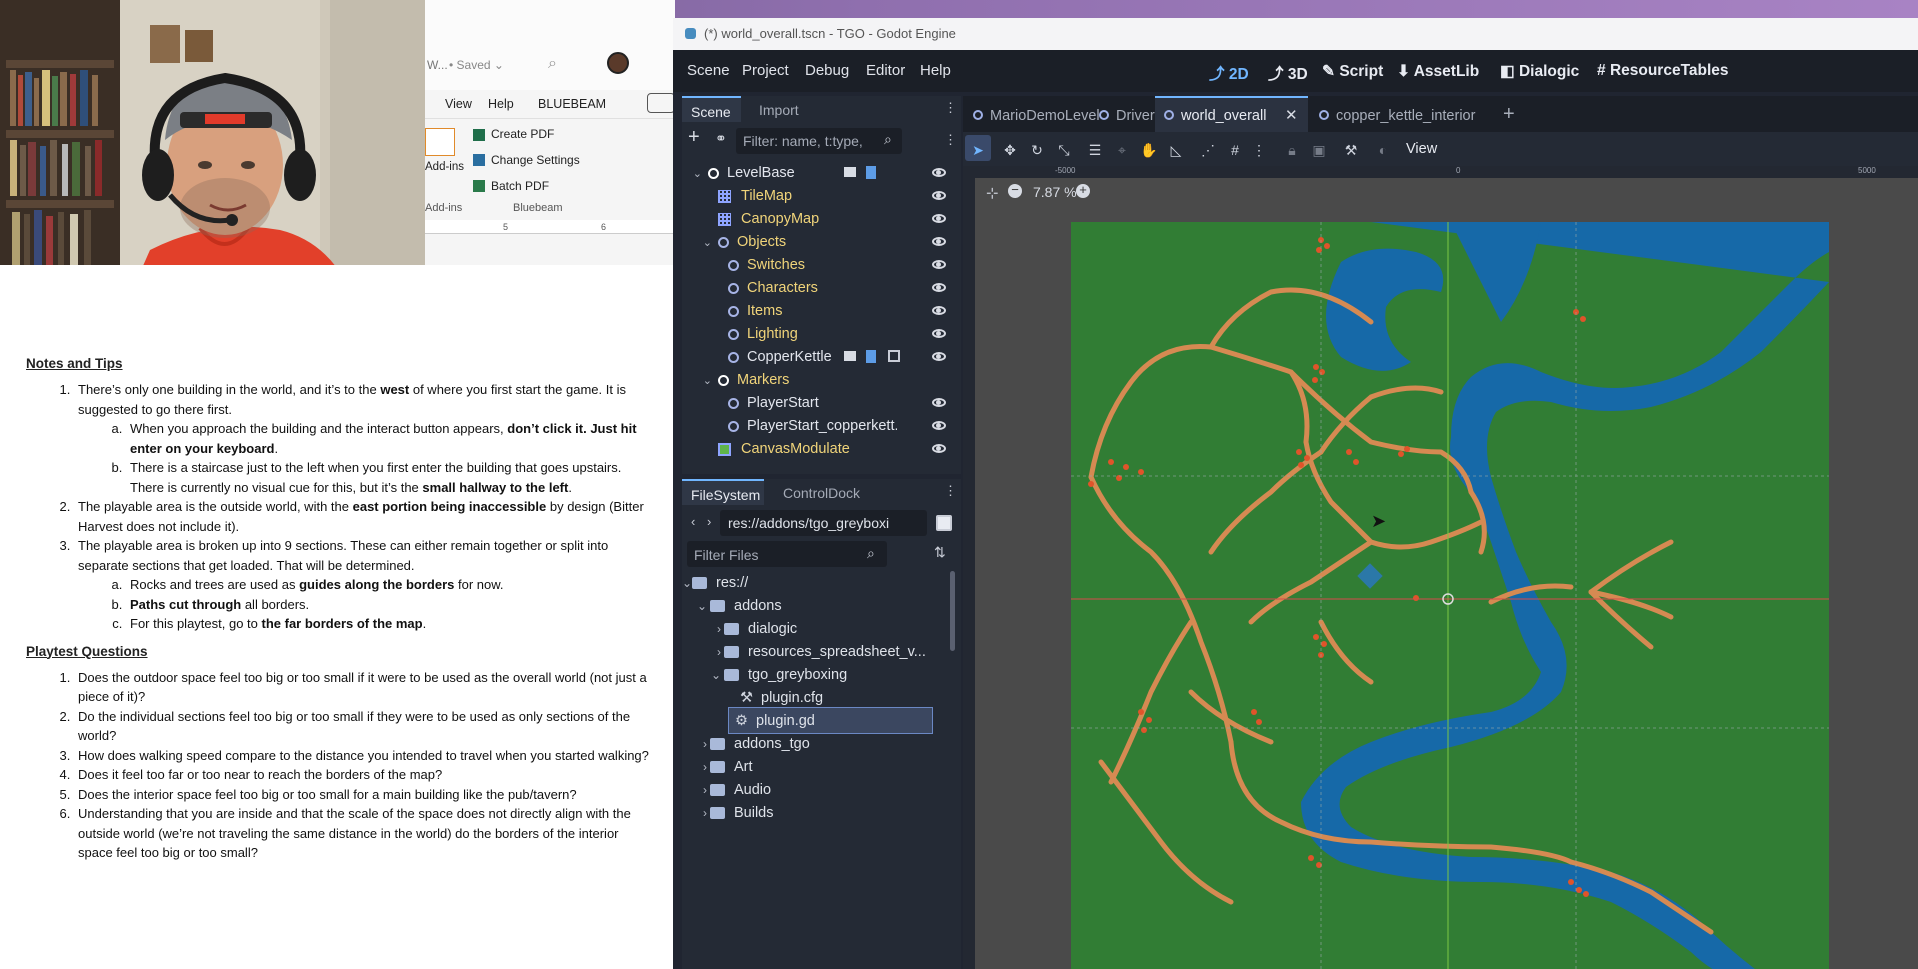  I want to click on tab-scene: Scene, so click(711, 109).